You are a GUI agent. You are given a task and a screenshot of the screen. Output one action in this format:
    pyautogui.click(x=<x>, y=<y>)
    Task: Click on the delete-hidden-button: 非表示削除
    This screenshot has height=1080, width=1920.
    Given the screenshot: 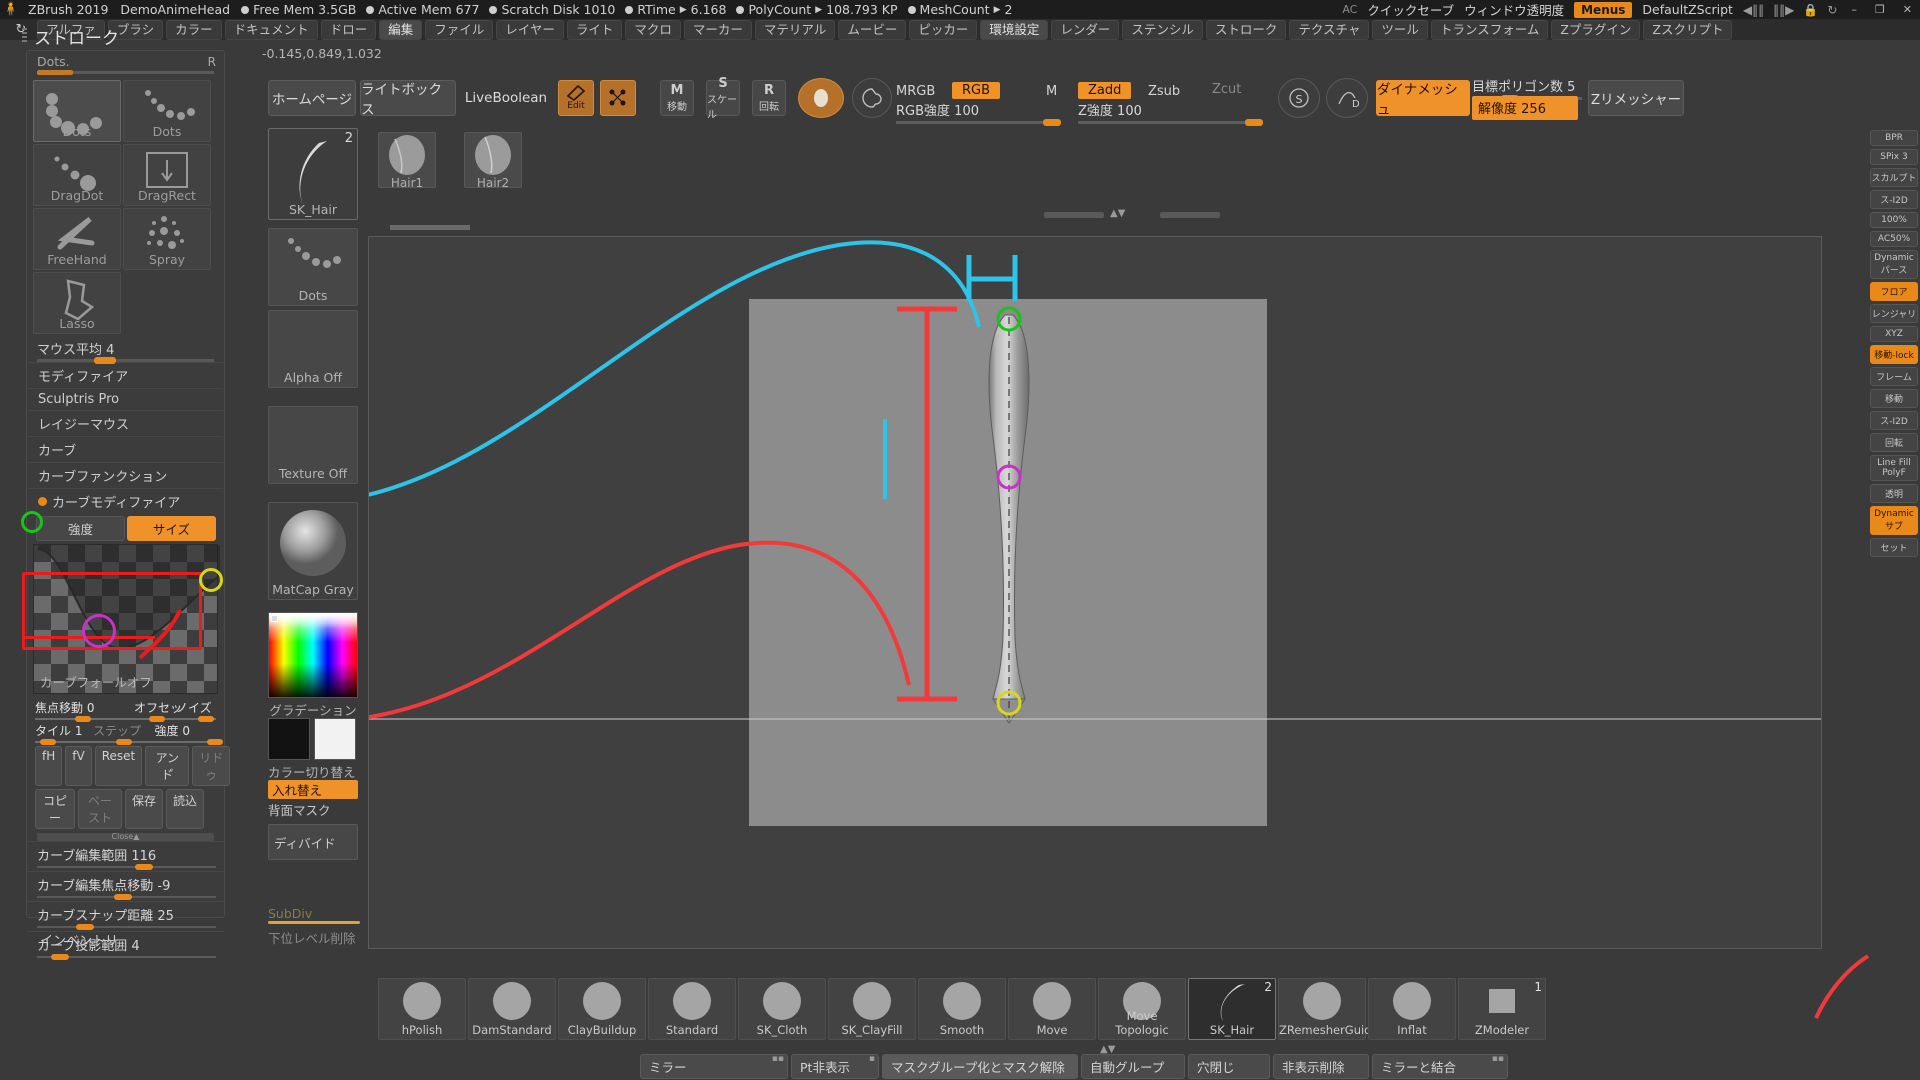 What is the action you would take?
    pyautogui.click(x=1321, y=1066)
    